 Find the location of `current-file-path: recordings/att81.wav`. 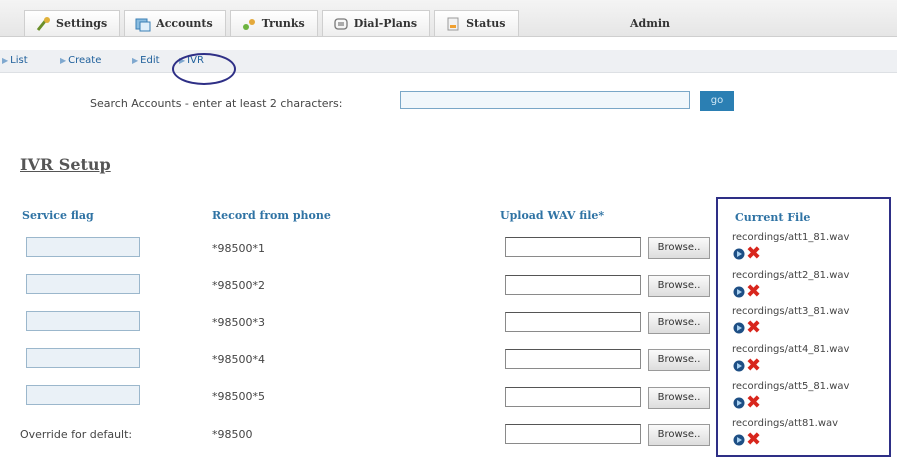

current-file-path: recordings/att81.wav is located at coordinates (785, 423).